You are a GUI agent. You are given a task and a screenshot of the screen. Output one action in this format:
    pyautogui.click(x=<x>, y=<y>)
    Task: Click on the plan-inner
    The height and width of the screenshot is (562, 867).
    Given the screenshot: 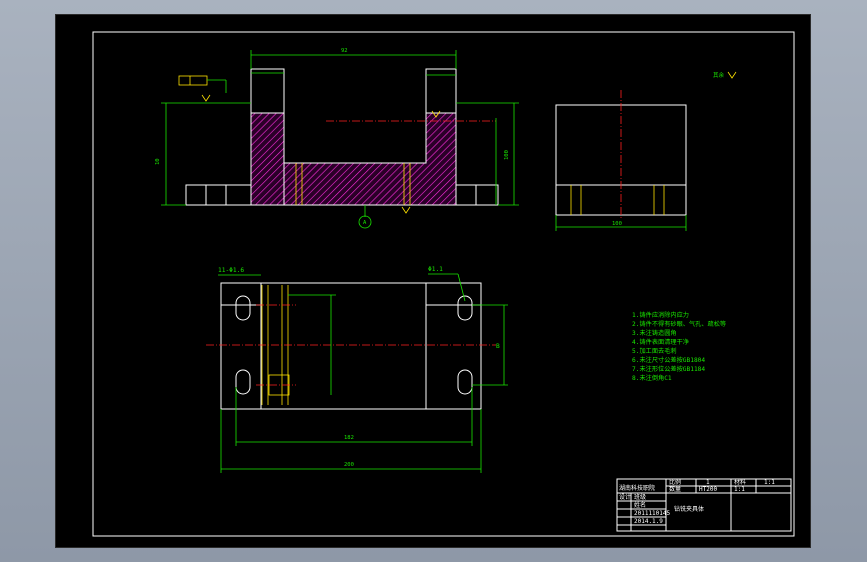 What is the action you would take?
    pyautogui.click(x=343, y=346)
    